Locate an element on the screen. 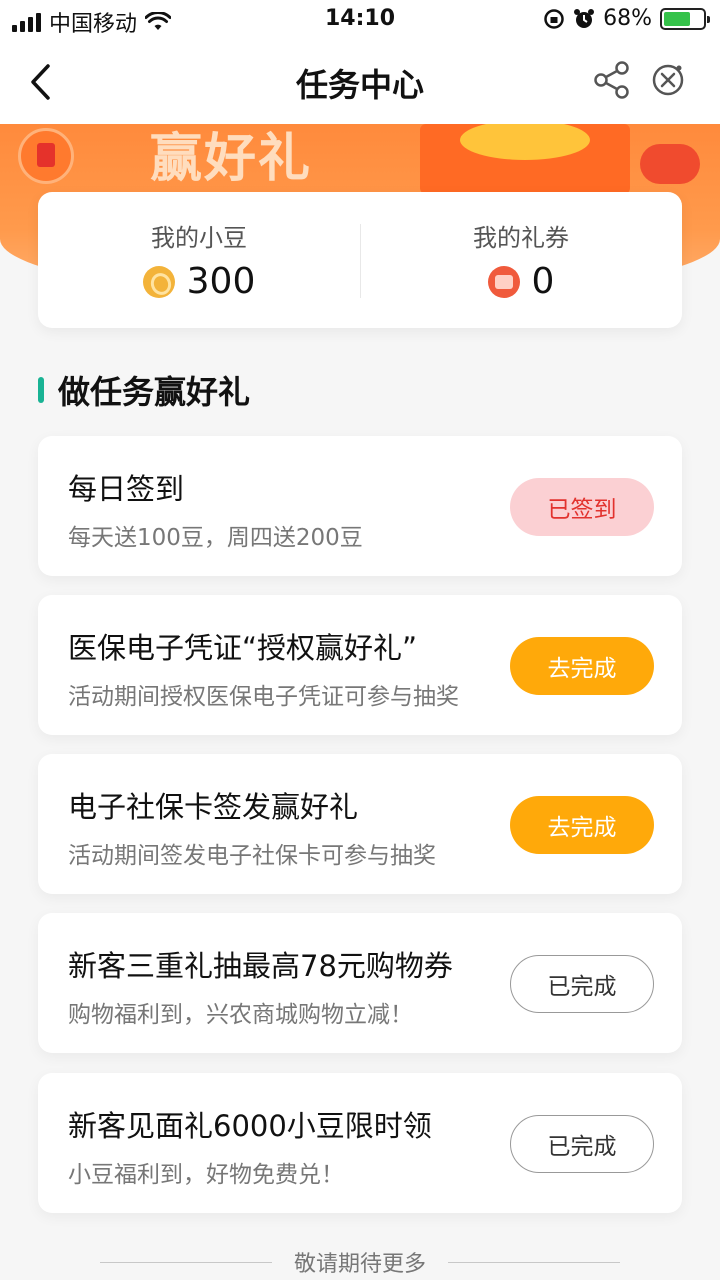 This screenshot has width=720, height=1280. coupons-value: 0 is located at coordinates (543, 281).